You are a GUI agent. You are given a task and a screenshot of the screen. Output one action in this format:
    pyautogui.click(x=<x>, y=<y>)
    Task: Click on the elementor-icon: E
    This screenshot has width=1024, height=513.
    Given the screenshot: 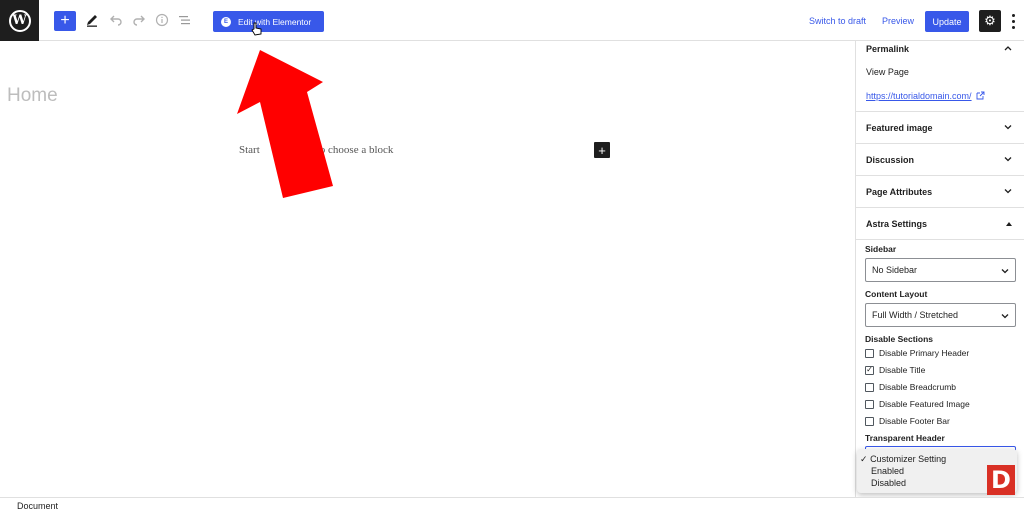 What is the action you would take?
    pyautogui.click(x=226, y=21)
    